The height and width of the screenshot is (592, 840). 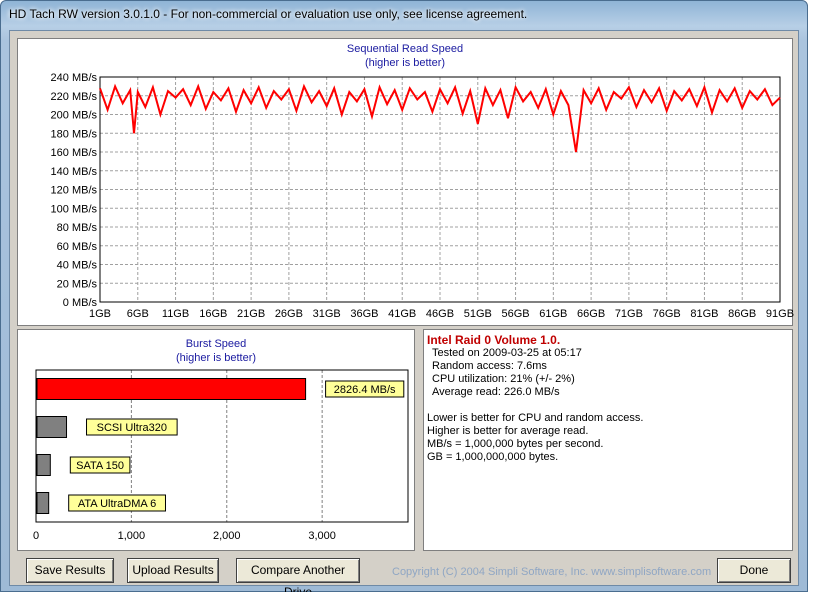 What do you see at coordinates (496, 392) in the screenshot?
I see `average-read: Average read: 226.0 MB/s` at bounding box center [496, 392].